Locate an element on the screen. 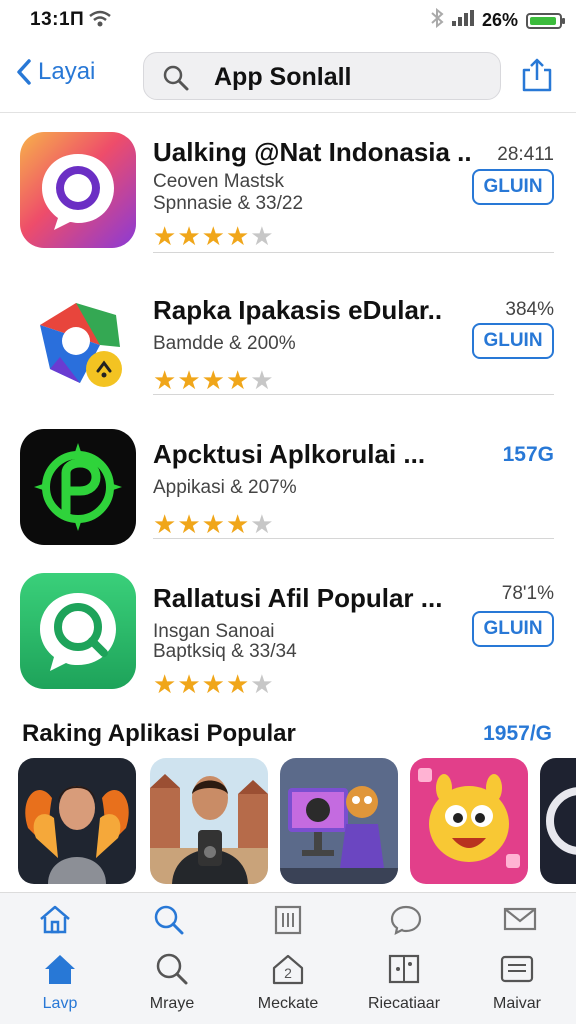 The image size is (576, 1024). nav-bar: Layai App Sonlall is located at coordinates (288, 76).